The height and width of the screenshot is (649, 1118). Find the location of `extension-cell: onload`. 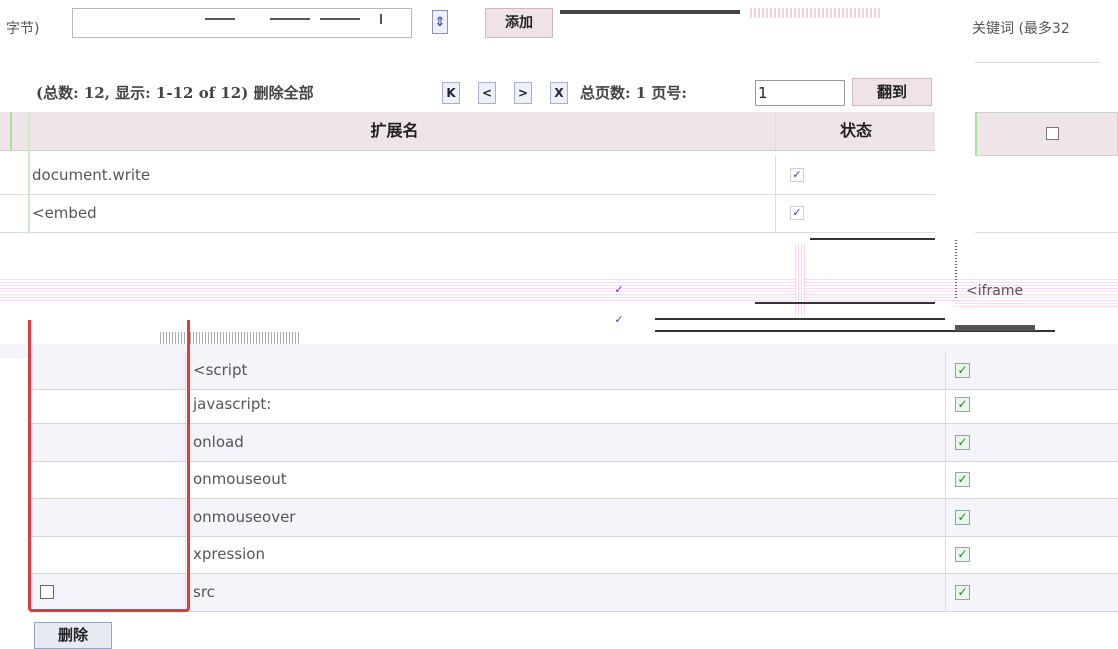

extension-cell: onload is located at coordinates (218, 442).